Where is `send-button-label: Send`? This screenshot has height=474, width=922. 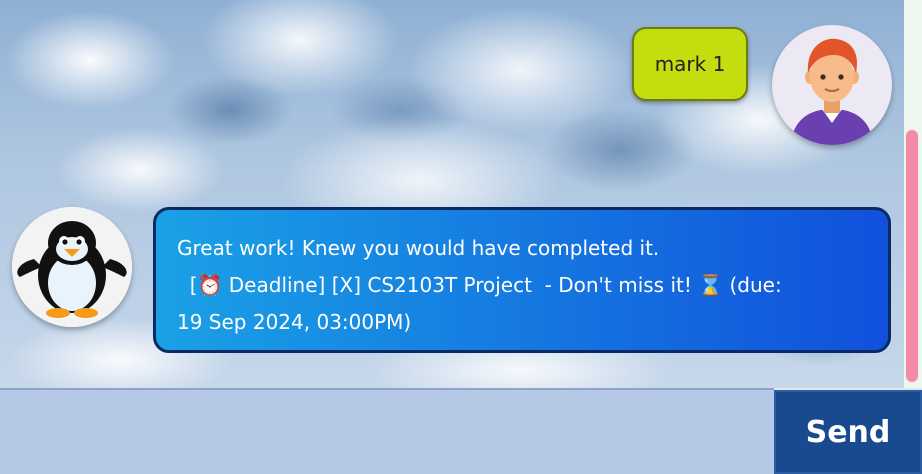 send-button-label: Send is located at coordinates (848, 432).